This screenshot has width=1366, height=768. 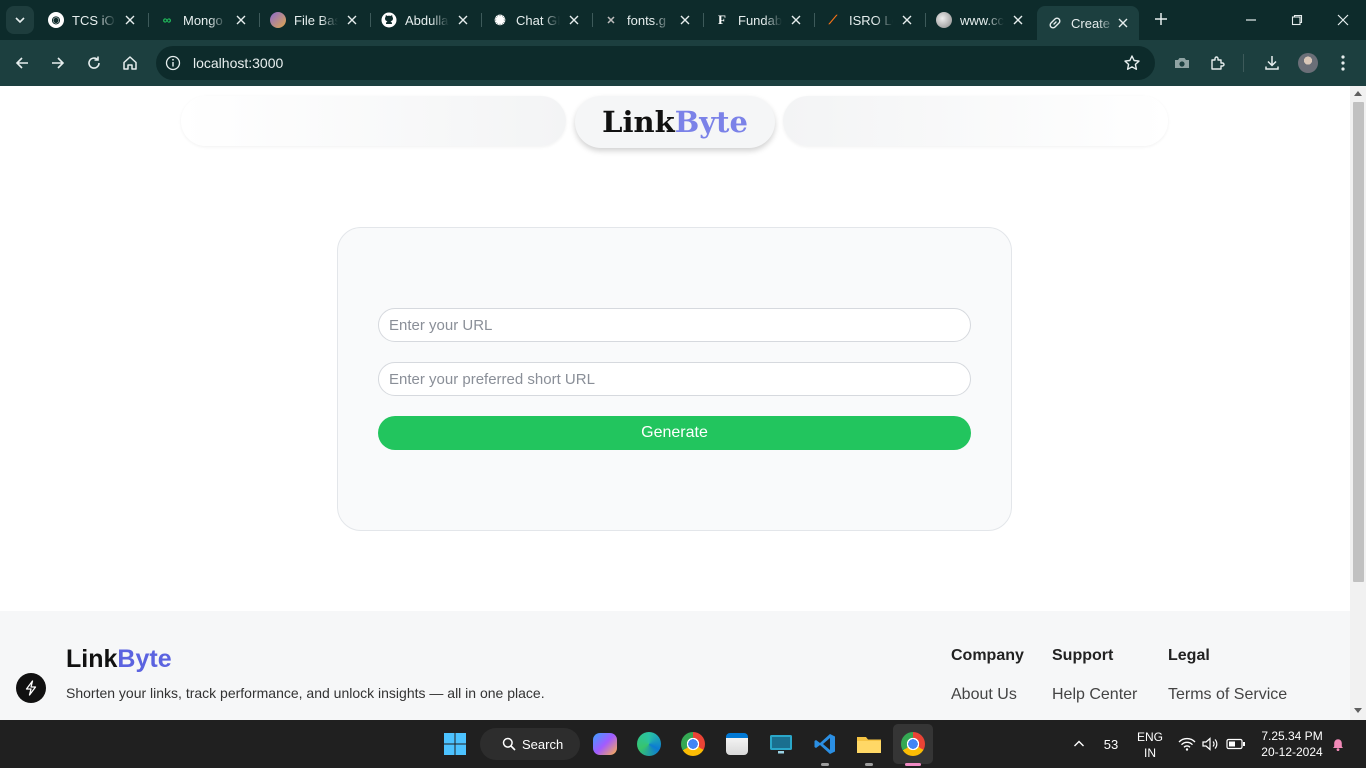 I want to click on mongodb-icon: ∞, so click(x=167, y=20).